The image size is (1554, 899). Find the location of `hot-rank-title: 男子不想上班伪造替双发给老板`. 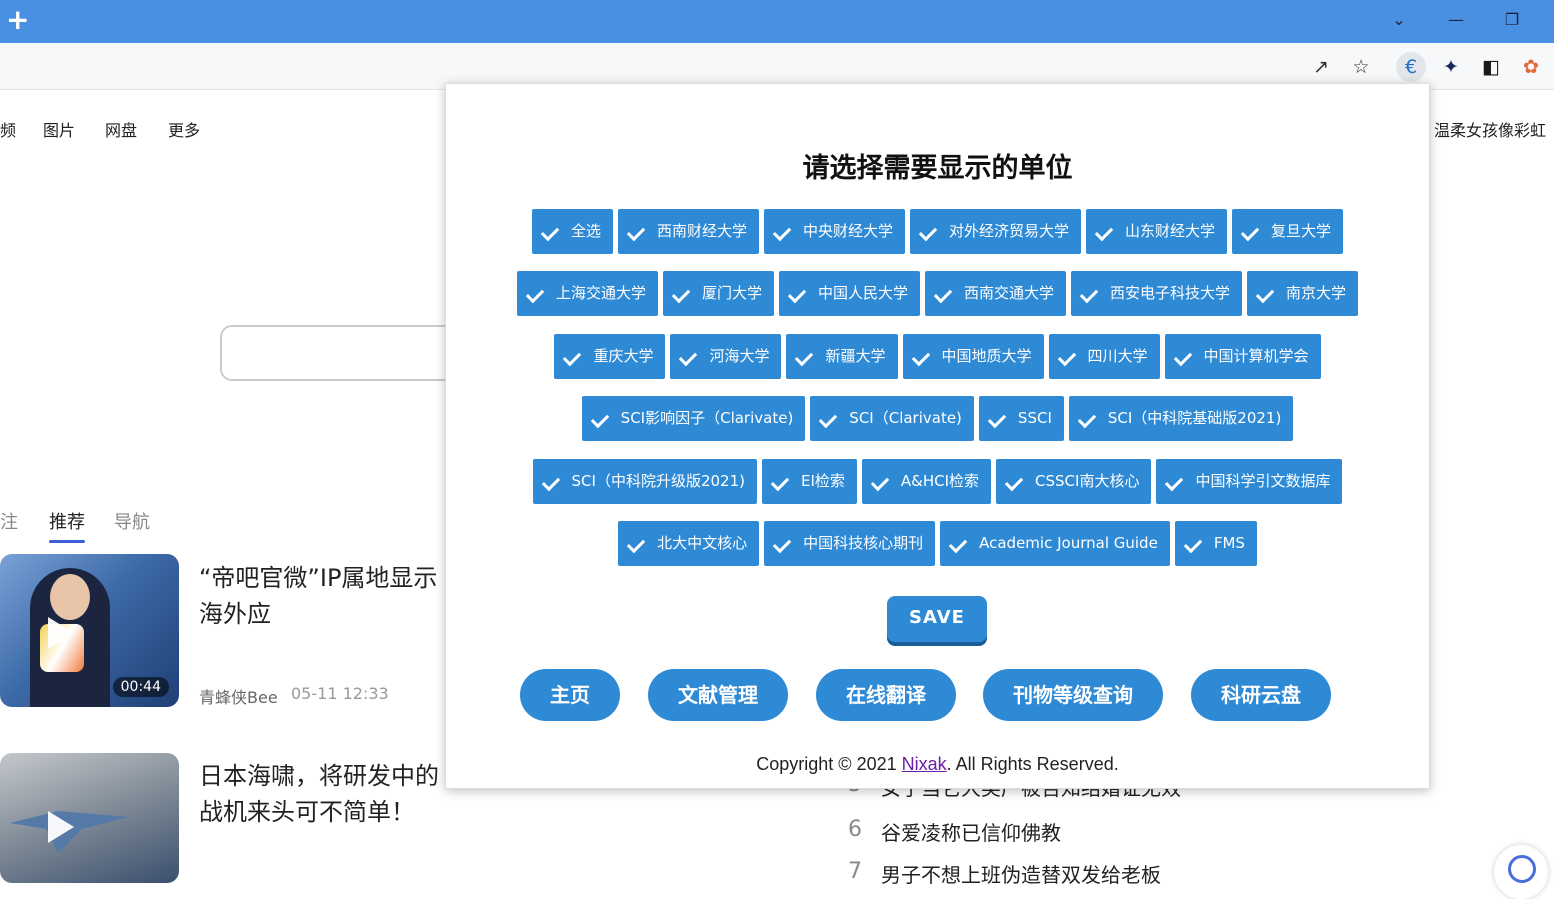

hot-rank-title: 男子不想上班伪造替双发给老板 is located at coordinates (1021, 873).